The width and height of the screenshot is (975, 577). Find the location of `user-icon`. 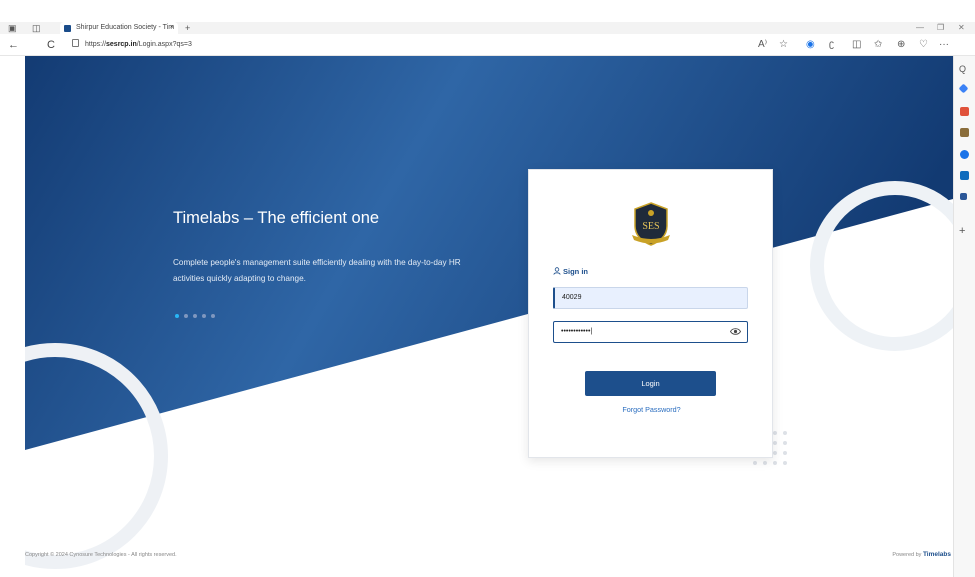

user-icon is located at coordinates (557, 271).